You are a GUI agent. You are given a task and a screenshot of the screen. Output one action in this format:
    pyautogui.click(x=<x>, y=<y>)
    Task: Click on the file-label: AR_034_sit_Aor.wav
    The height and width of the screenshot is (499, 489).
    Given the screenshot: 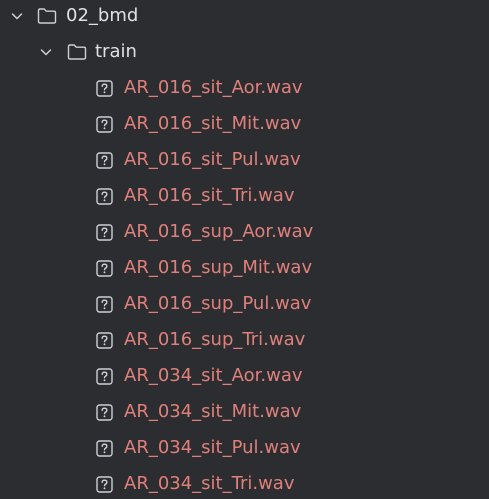 What is the action you would take?
    pyautogui.click(x=213, y=375)
    